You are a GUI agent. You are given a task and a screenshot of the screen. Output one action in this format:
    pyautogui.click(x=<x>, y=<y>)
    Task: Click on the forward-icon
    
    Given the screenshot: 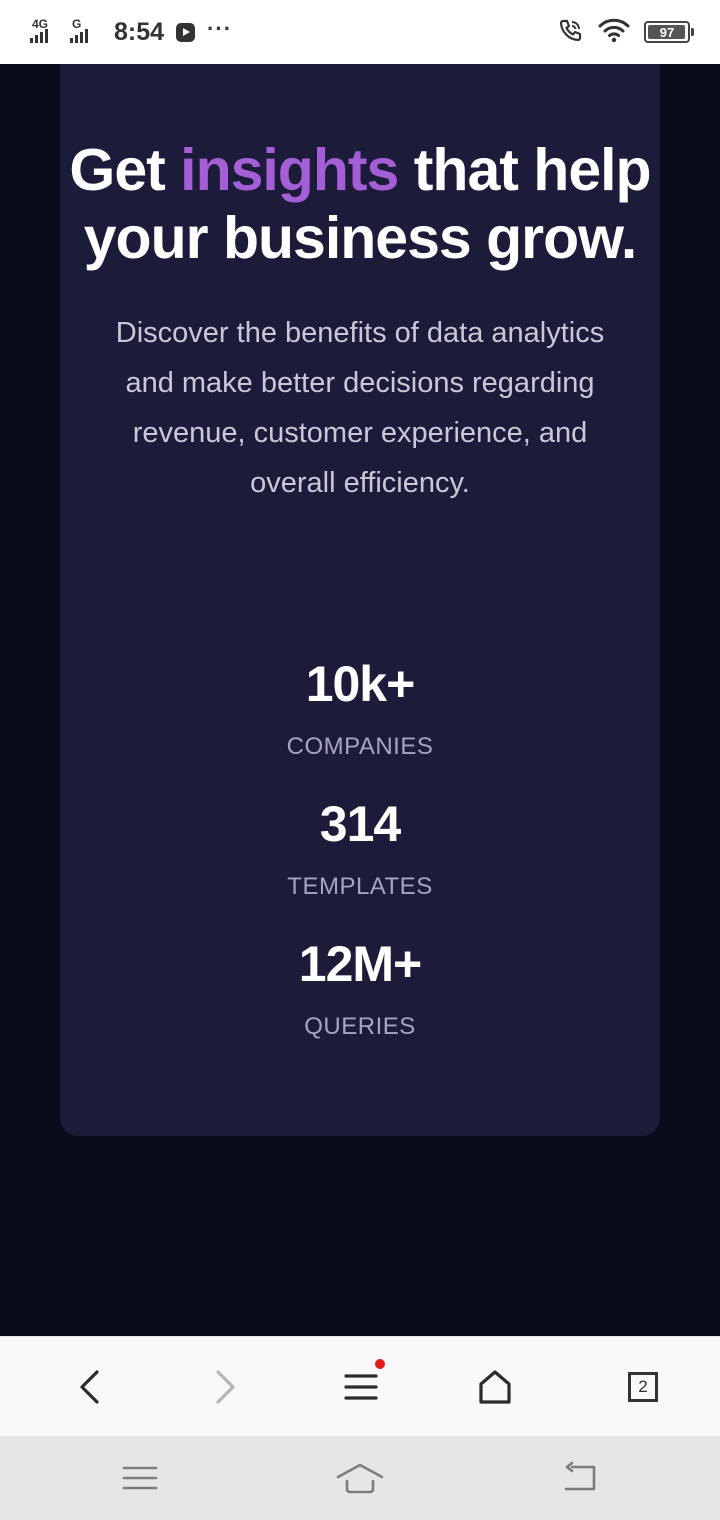 What is the action you would take?
    pyautogui.click(x=225, y=1387)
    